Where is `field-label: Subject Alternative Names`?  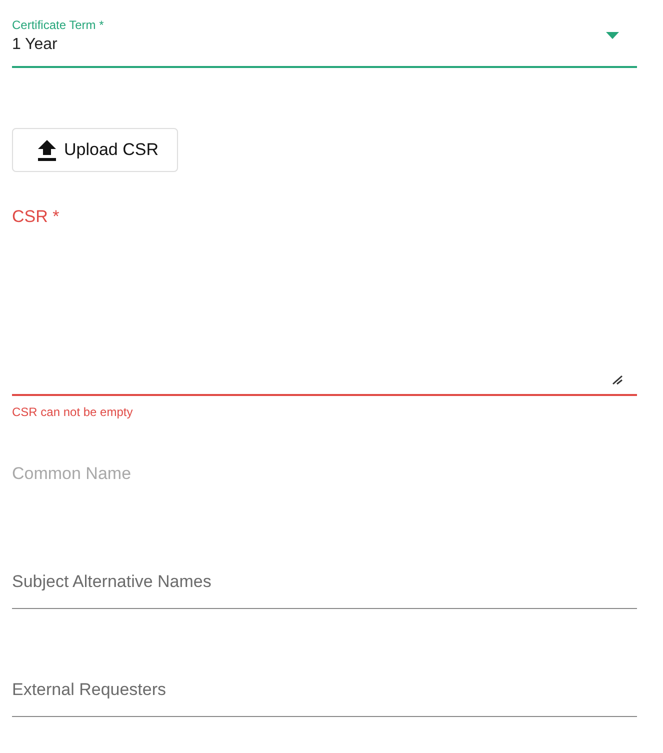
field-label: Subject Alternative Names is located at coordinates (112, 582).